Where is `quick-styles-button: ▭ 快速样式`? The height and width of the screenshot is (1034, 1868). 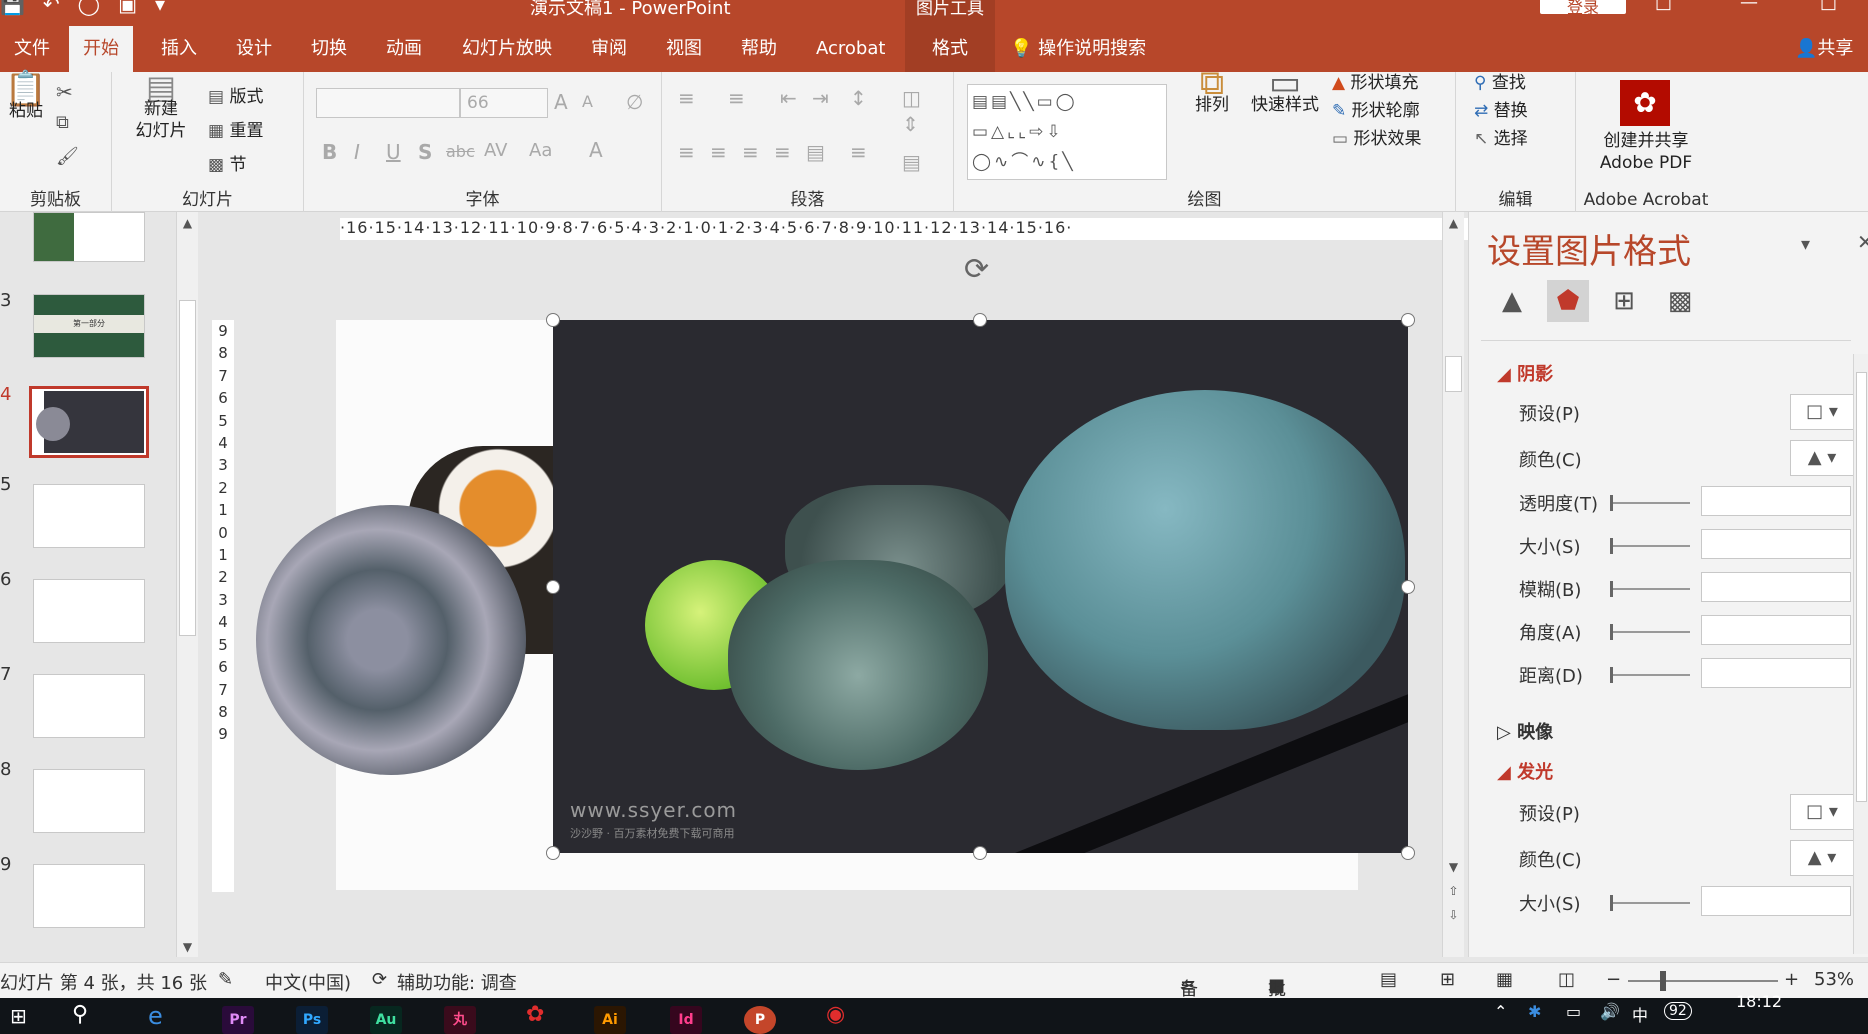 quick-styles-button: ▭ 快速样式 is located at coordinates (1285, 91).